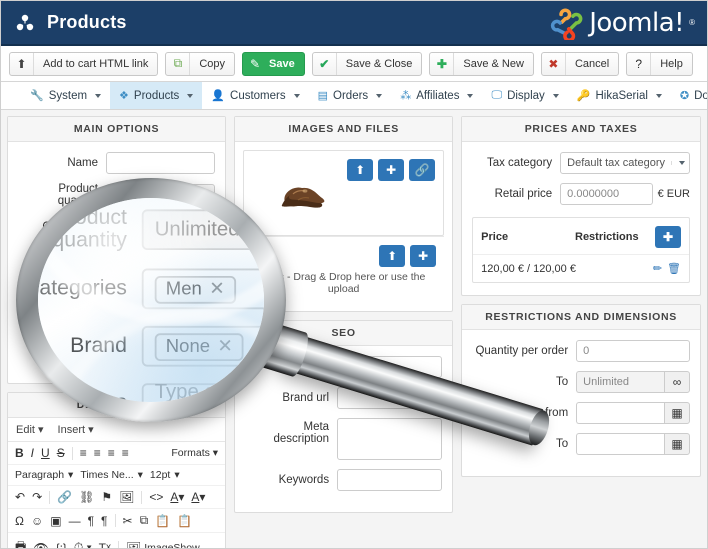  Describe the element at coordinates (44, 475) in the screenshot. I see `paragraph-dropdown: Paragraph ▾` at that location.